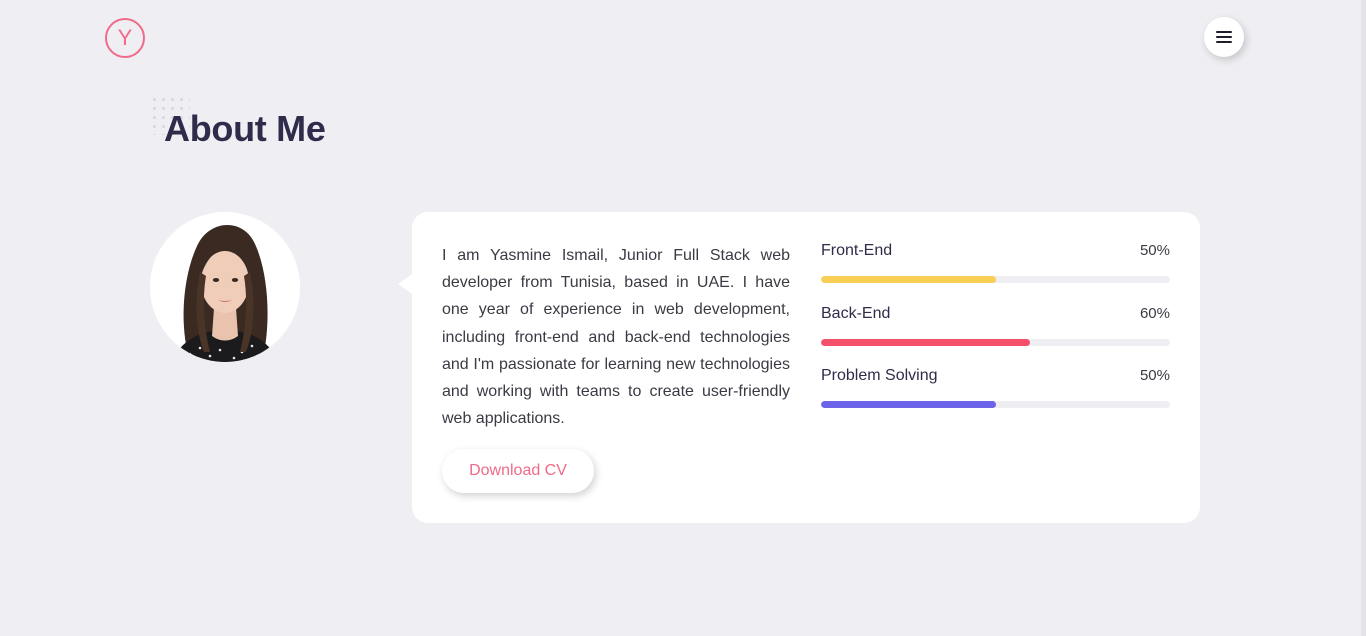  Describe the element at coordinates (245, 128) in the screenshot. I see `page-title: About Me` at that location.